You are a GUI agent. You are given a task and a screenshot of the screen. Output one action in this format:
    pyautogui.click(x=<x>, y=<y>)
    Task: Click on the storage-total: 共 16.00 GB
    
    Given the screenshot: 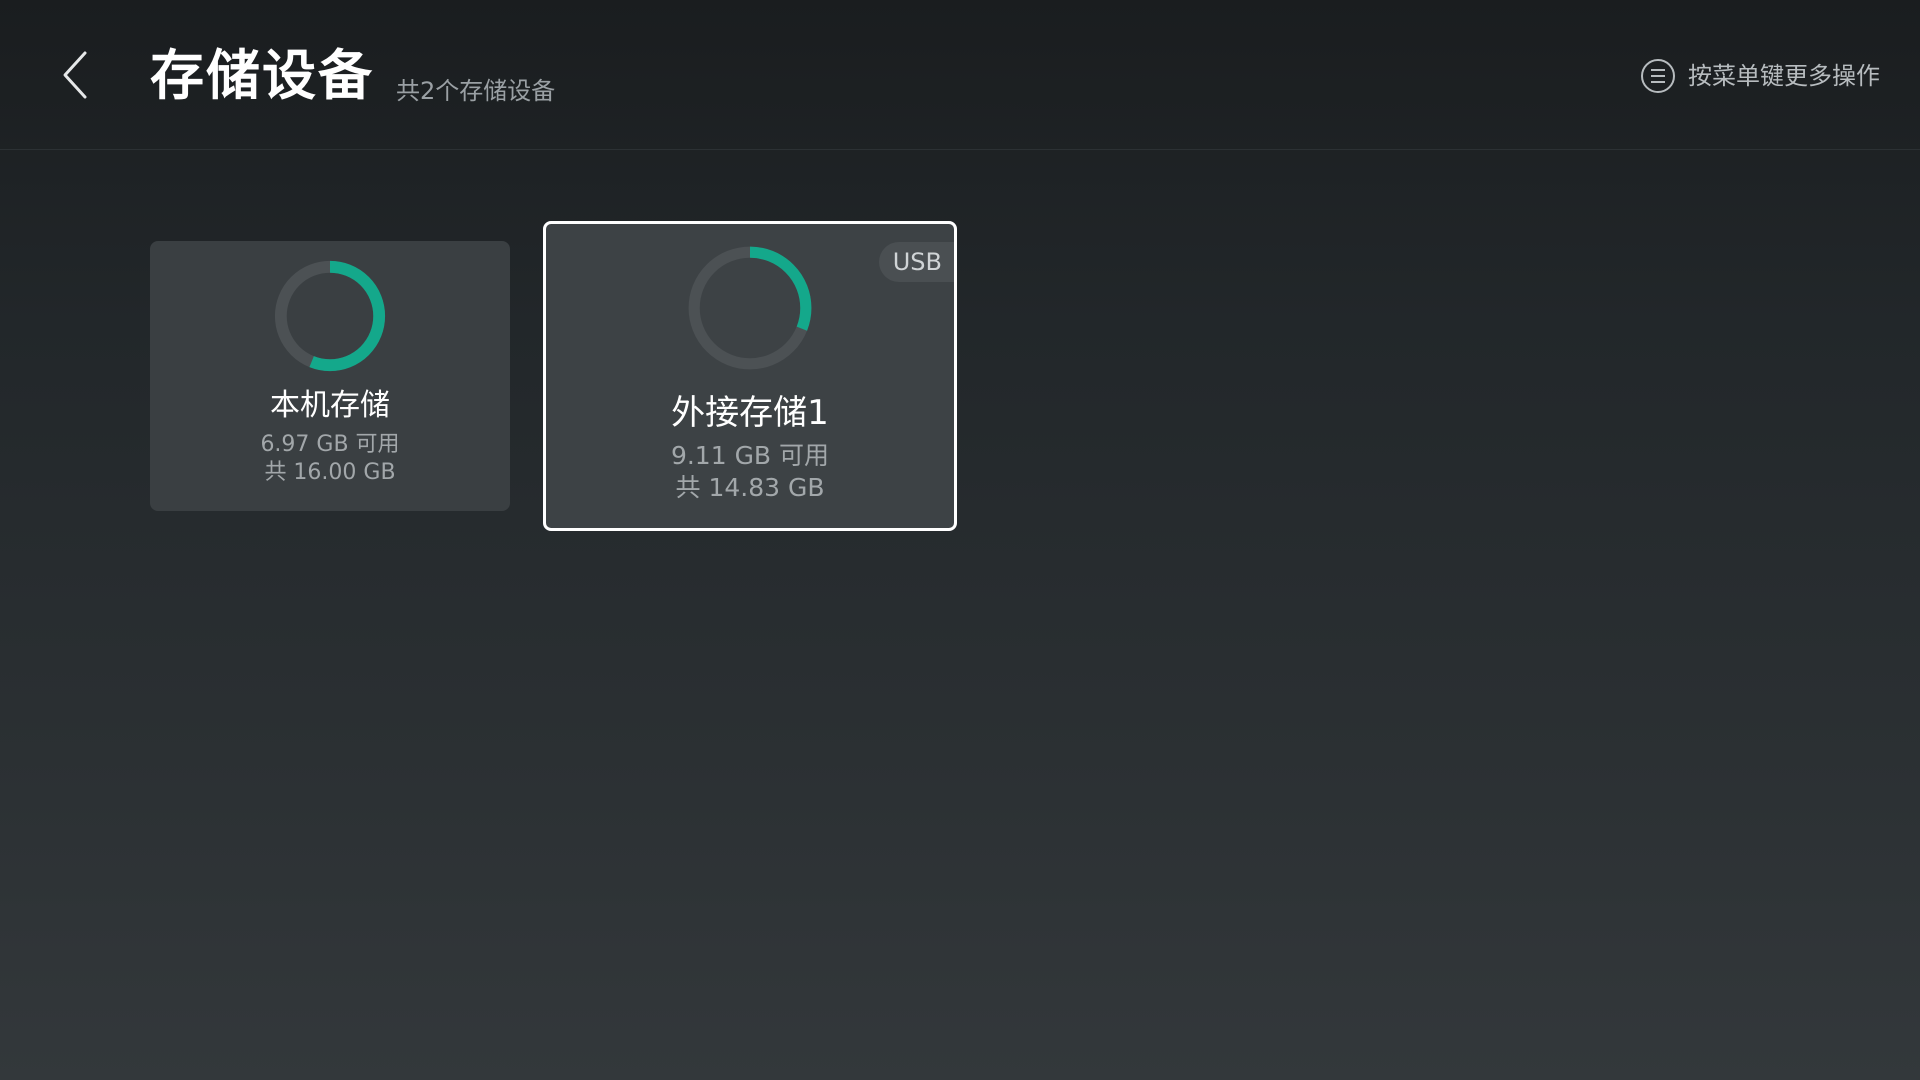 What is the action you would take?
    pyautogui.click(x=330, y=472)
    